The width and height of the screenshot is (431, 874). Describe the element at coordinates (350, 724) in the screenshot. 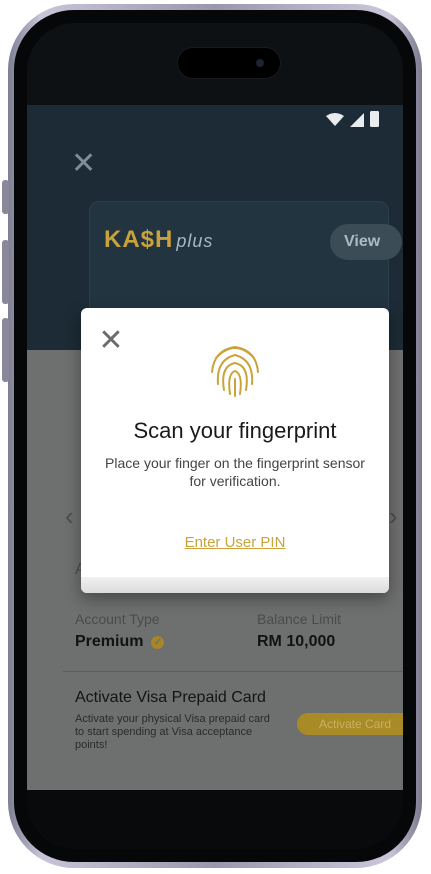

I see `activate-card-button: Activate Card` at that location.